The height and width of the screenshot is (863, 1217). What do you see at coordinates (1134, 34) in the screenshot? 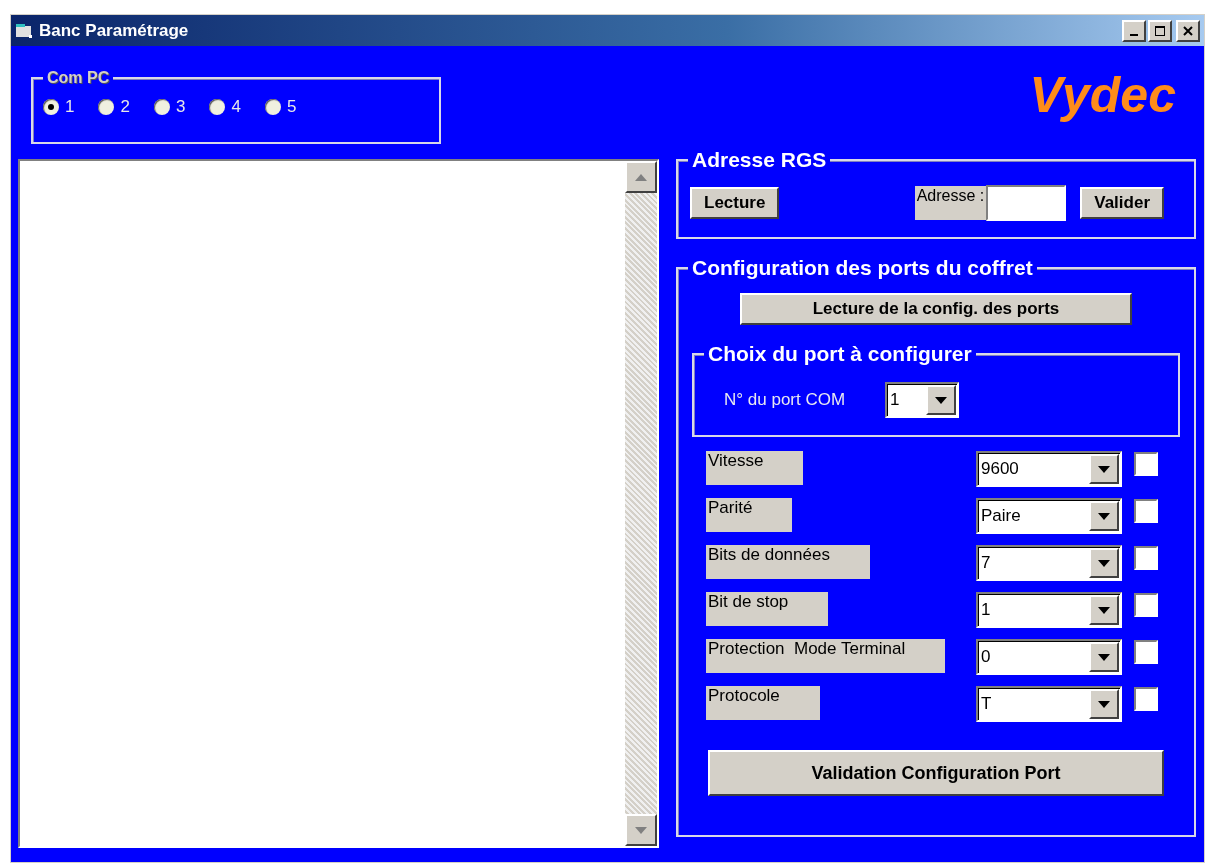
I see `minimize-icon` at bounding box center [1134, 34].